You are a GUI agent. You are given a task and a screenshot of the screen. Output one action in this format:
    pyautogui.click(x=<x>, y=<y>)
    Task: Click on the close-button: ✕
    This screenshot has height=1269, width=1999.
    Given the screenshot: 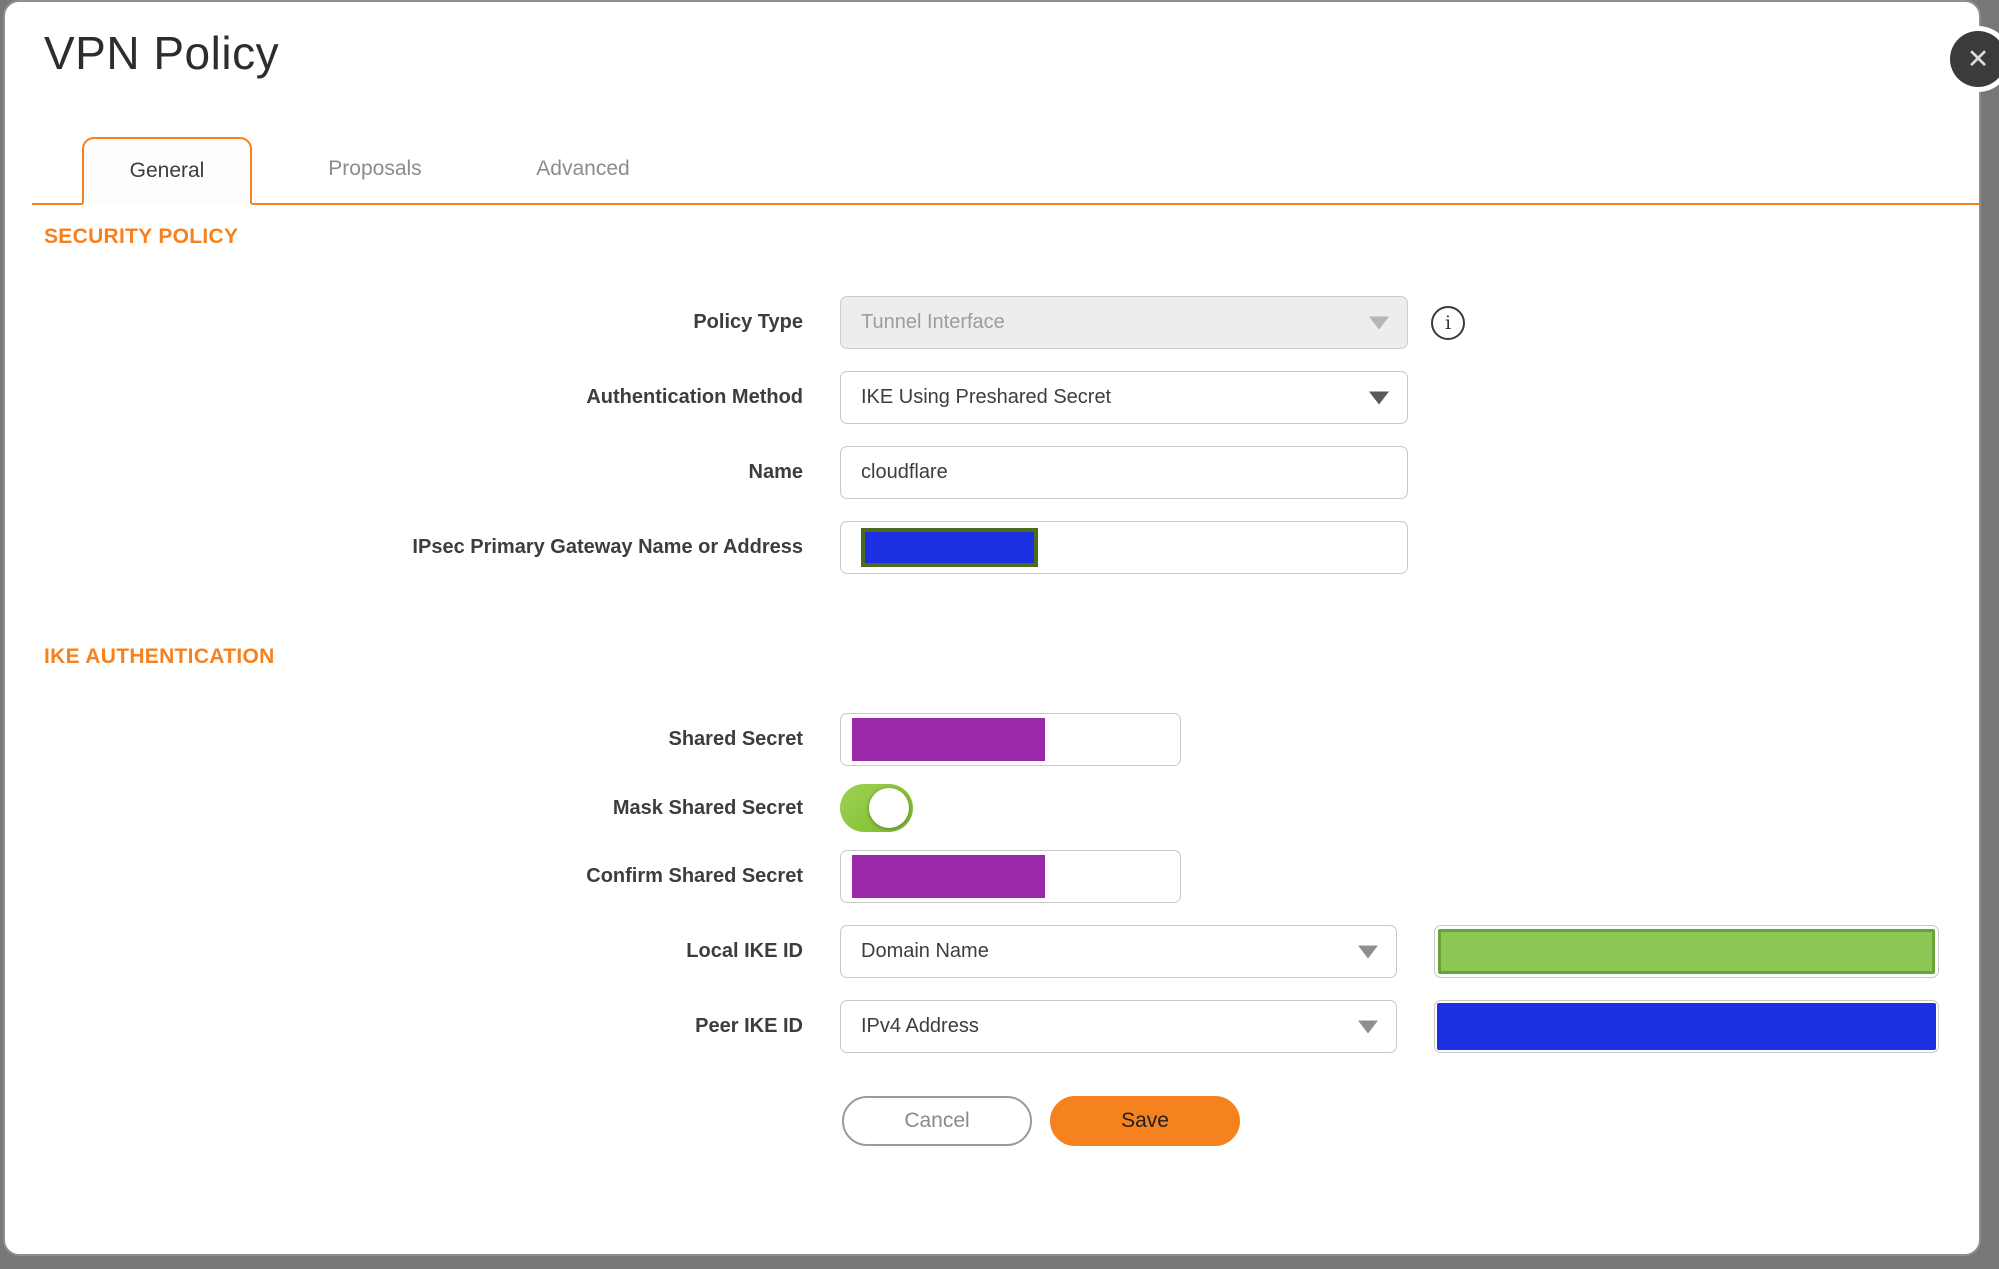 What is the action you would take?
    pyautogui.click(x=1974, y=59)
    